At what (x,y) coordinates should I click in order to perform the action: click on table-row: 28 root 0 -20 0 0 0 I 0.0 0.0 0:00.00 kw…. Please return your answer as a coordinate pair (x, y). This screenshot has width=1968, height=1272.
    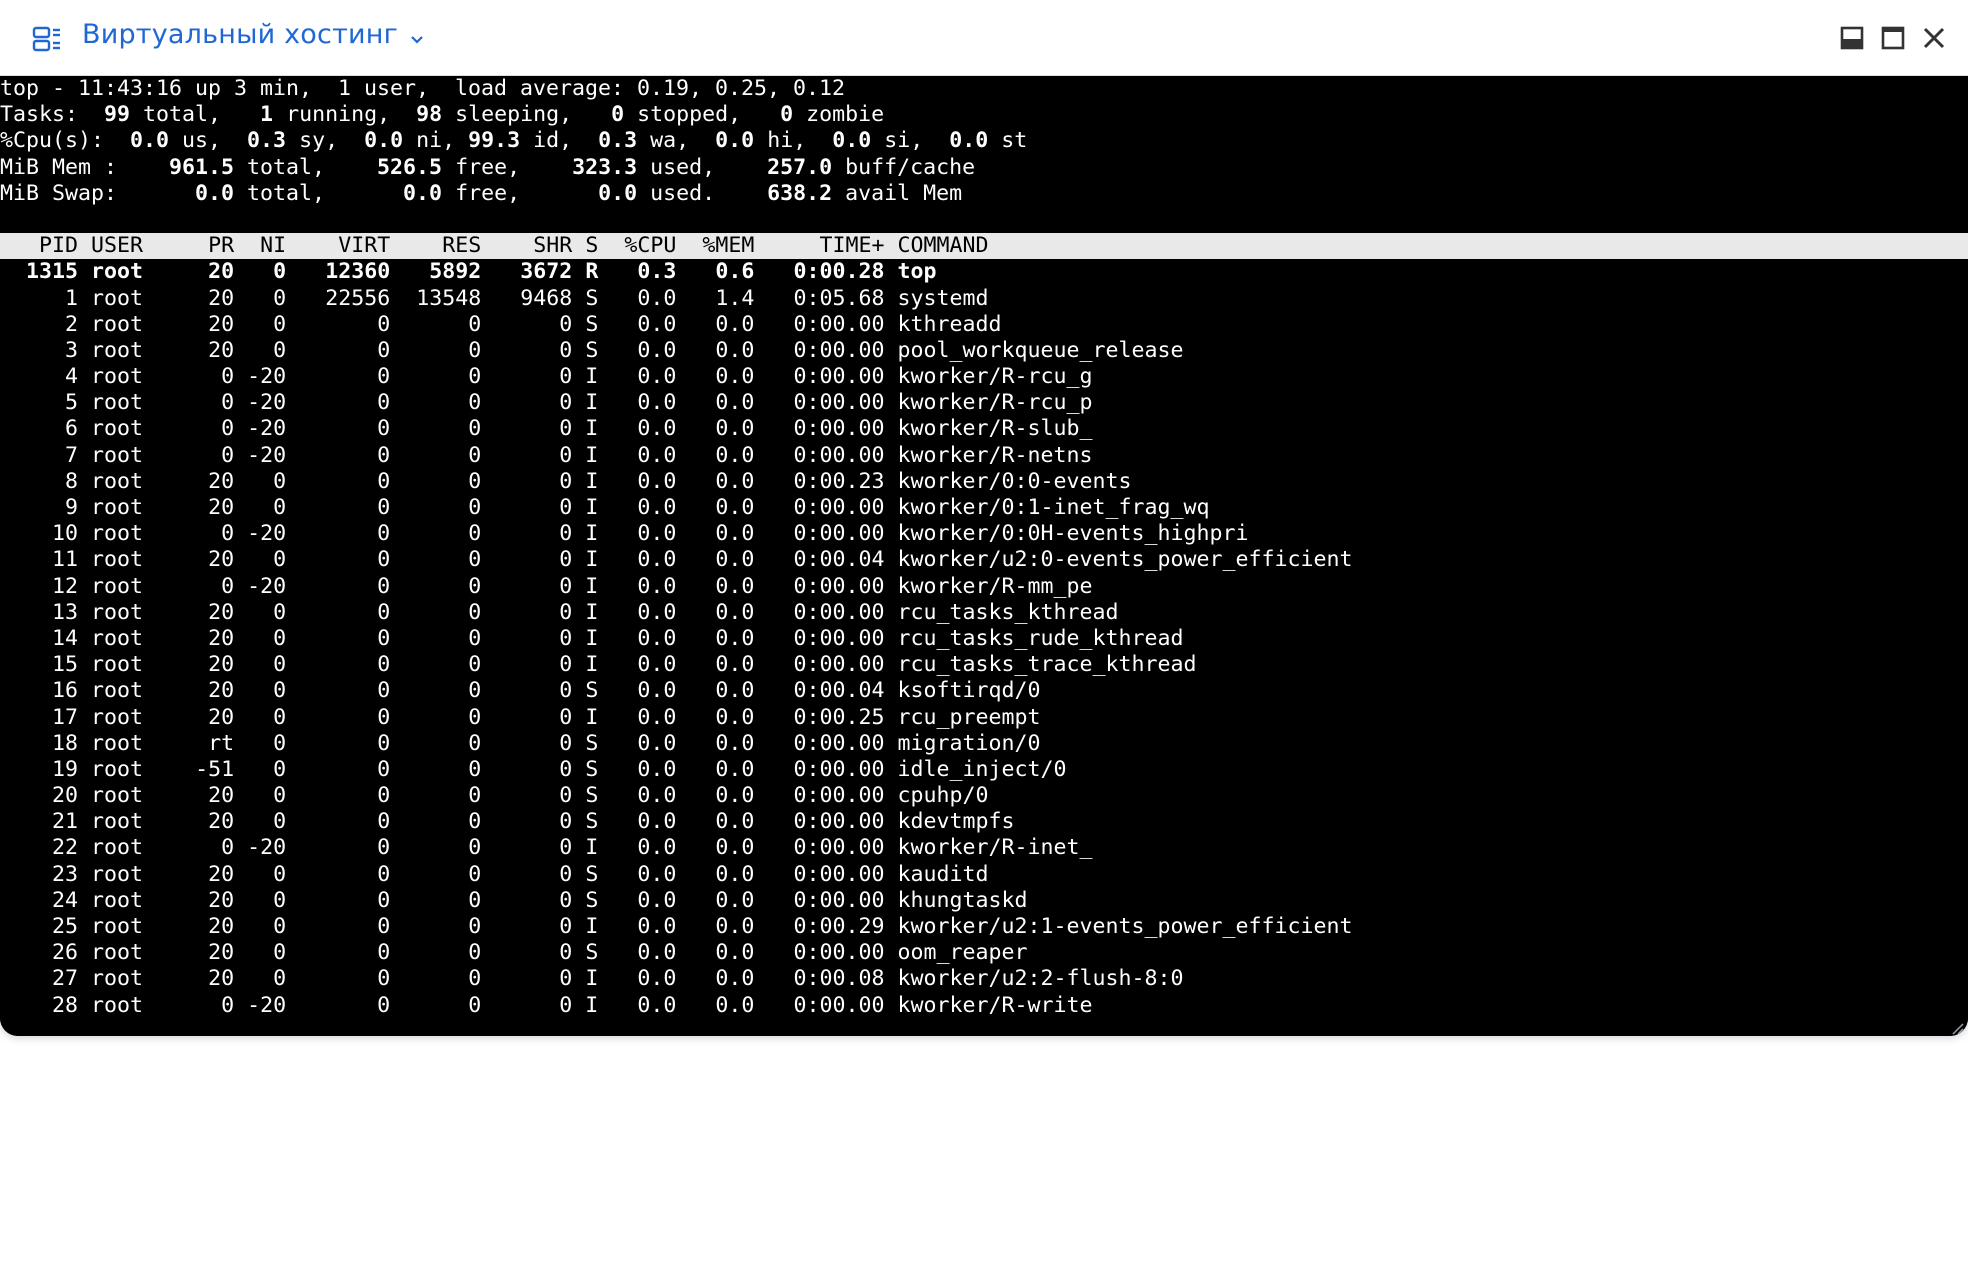
    Looking at the image, I should click on (984, 1006).